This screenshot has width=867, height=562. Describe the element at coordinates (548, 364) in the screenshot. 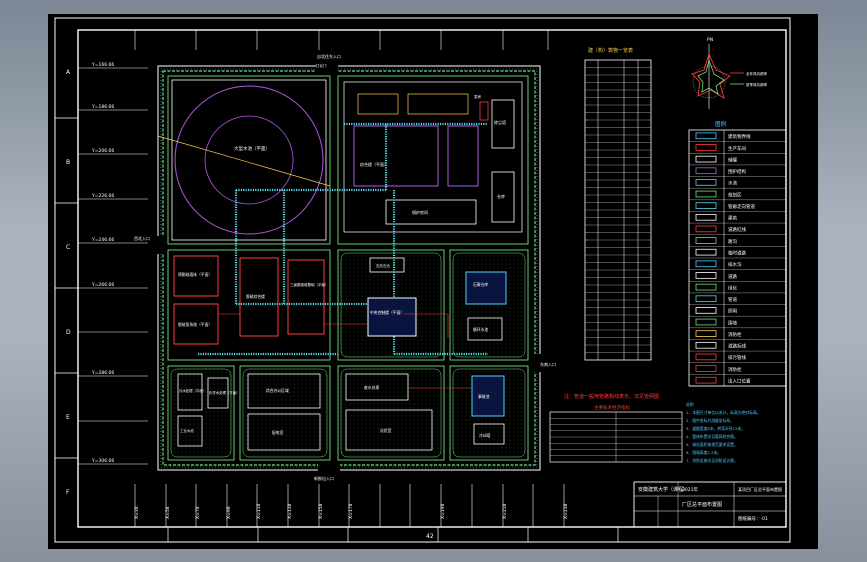

I see `east-gate-label: 东南入口` at that location.